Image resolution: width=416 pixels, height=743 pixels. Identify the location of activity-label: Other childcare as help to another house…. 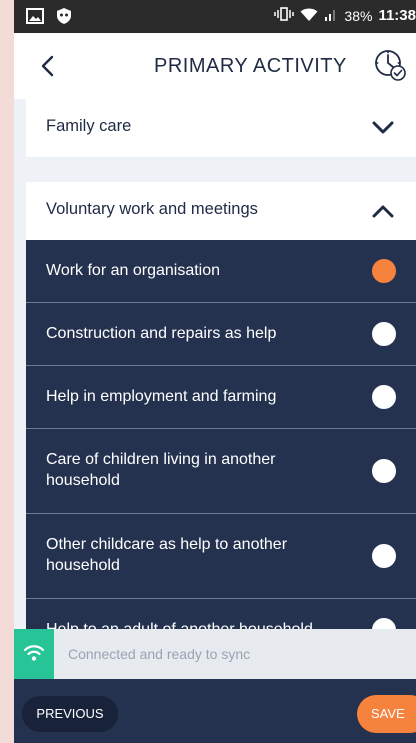
(167, 555).